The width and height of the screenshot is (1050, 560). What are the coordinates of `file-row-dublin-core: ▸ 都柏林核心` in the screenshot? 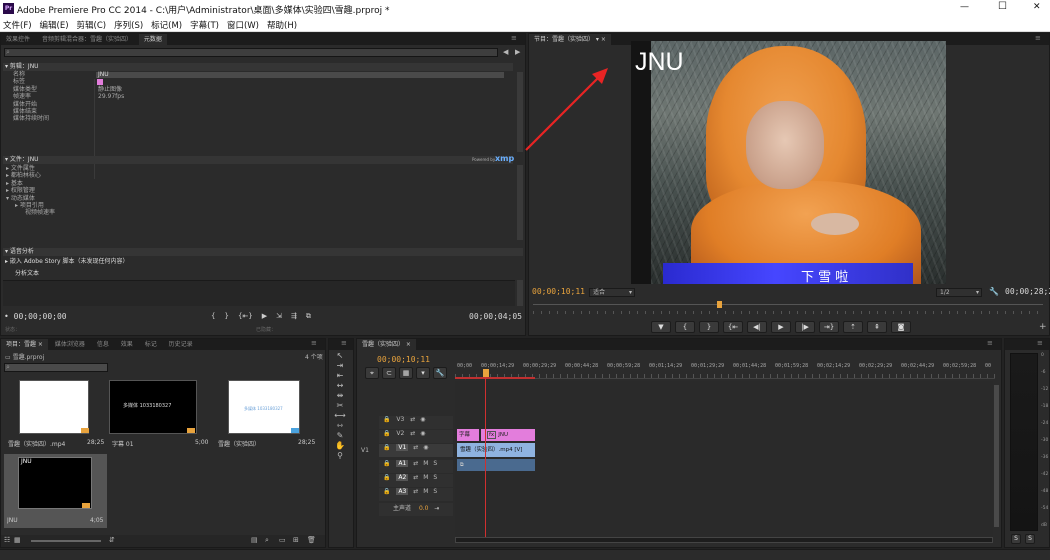 It's located at (258, 175).